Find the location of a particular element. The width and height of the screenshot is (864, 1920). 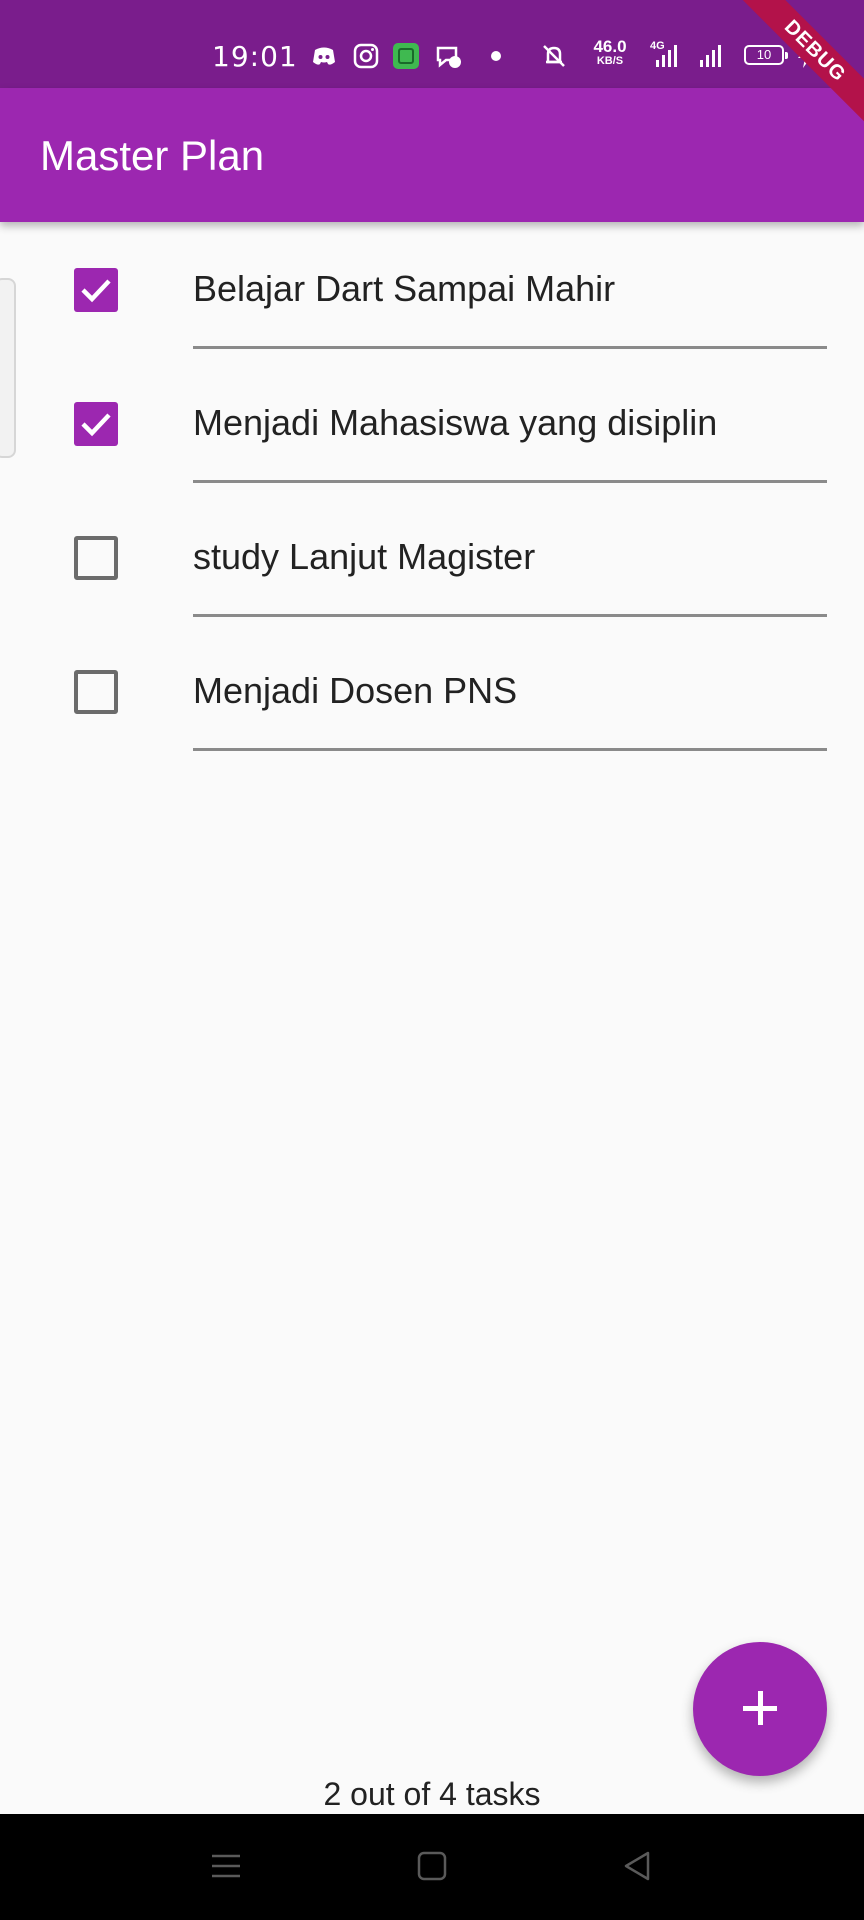

list-item: Menjadi Mahasiswa yang disiplin is located at coordinates (432, 423).